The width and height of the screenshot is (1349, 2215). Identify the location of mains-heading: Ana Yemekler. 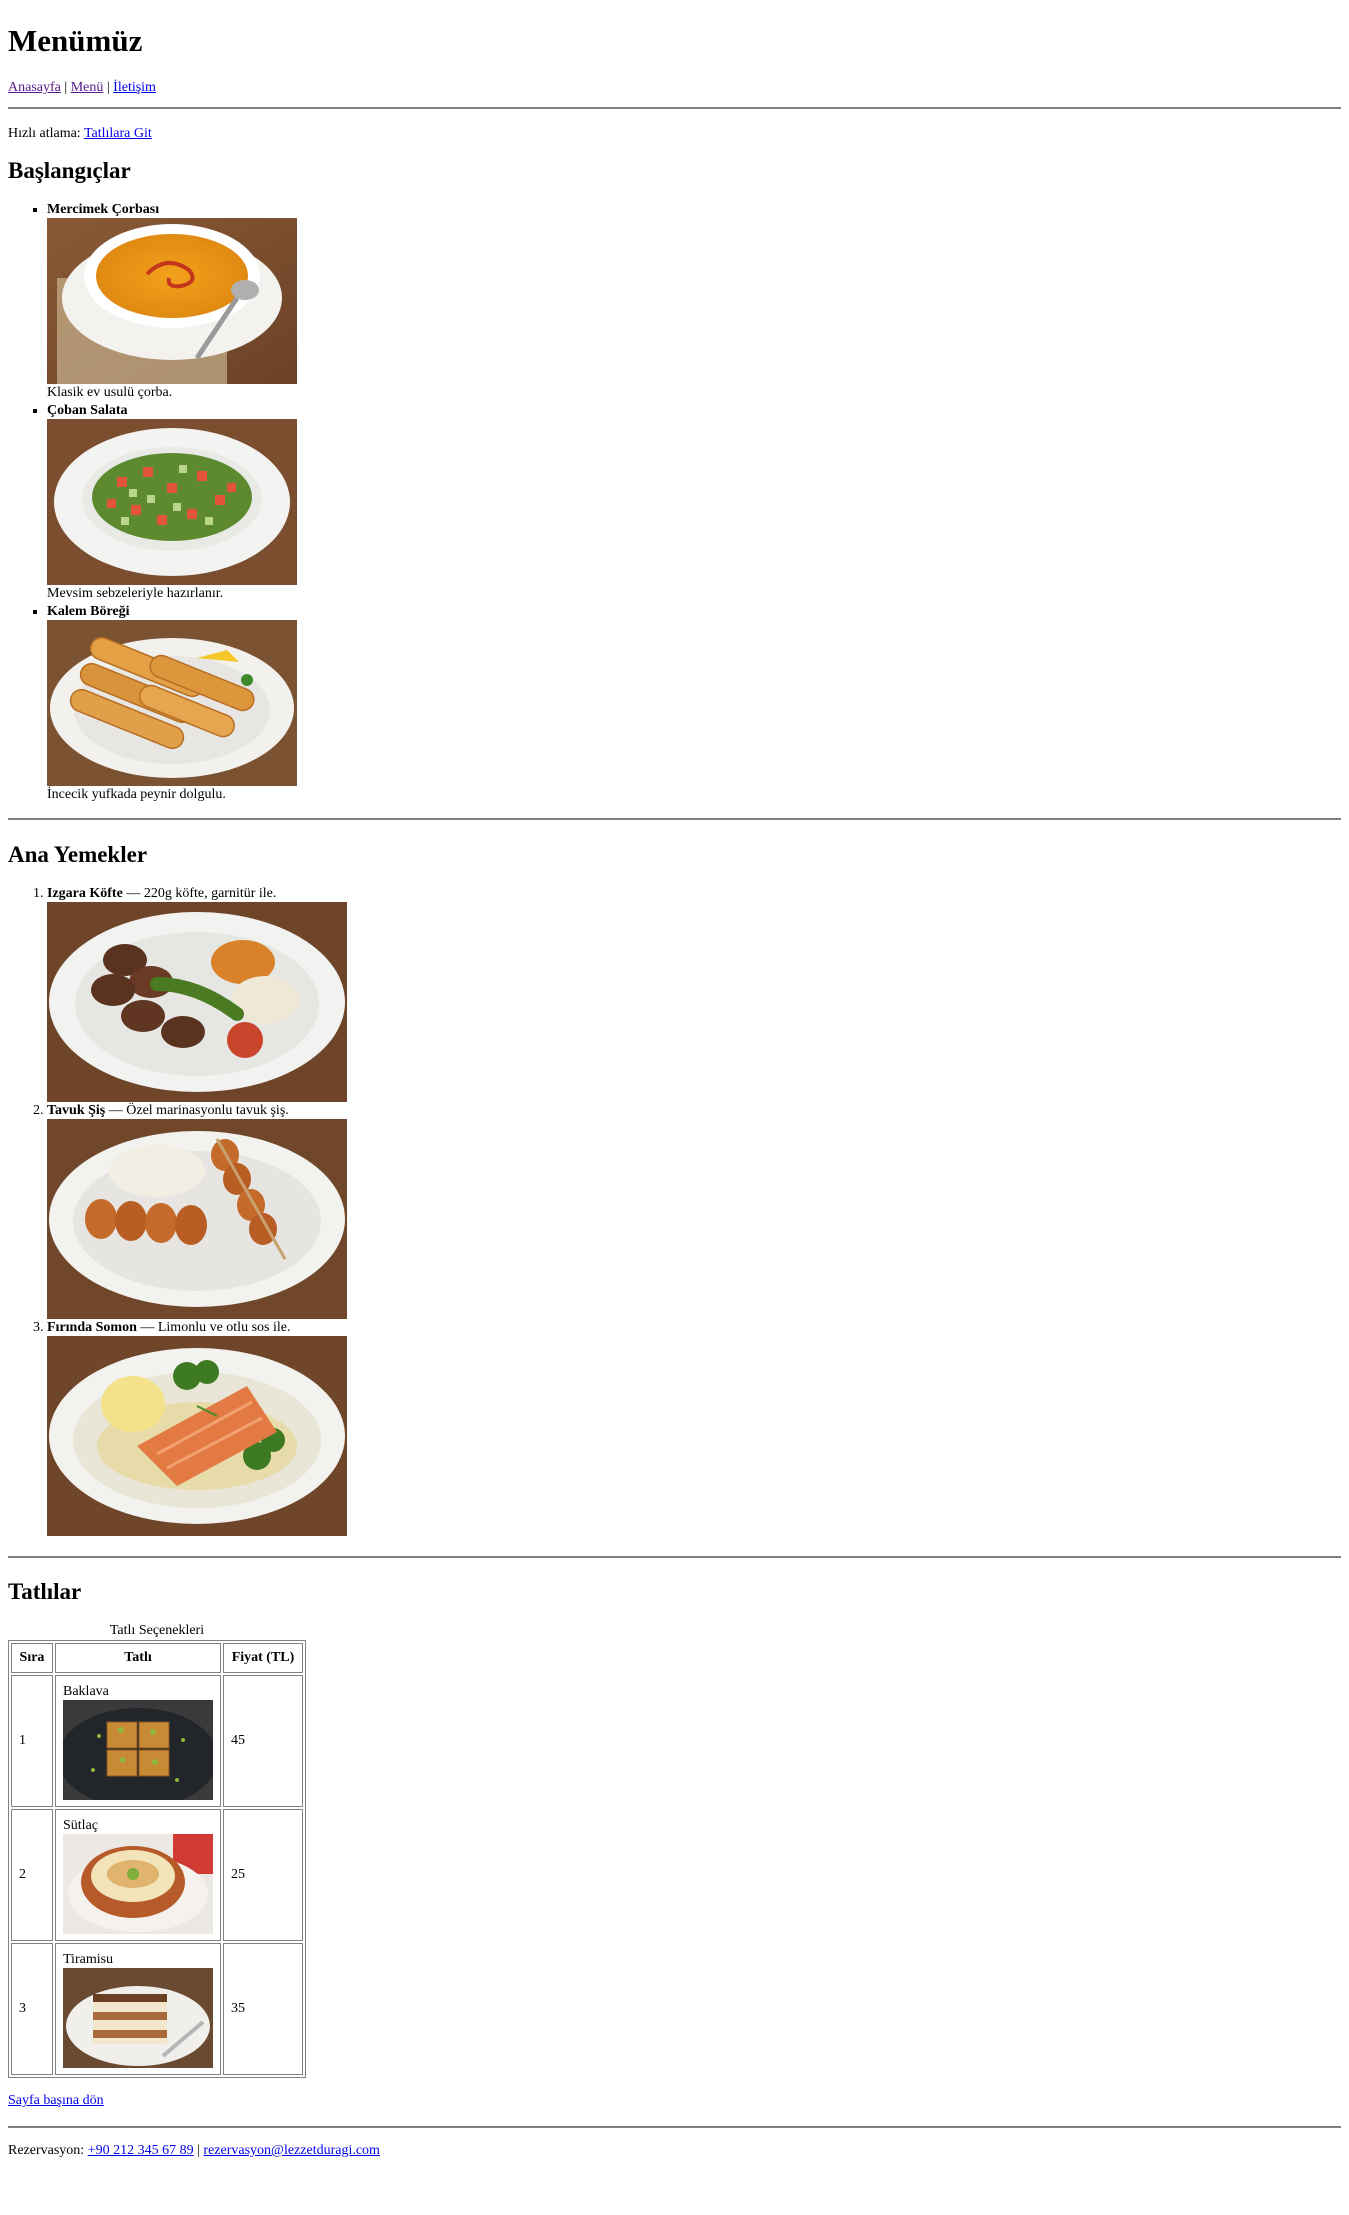
(78, 854).